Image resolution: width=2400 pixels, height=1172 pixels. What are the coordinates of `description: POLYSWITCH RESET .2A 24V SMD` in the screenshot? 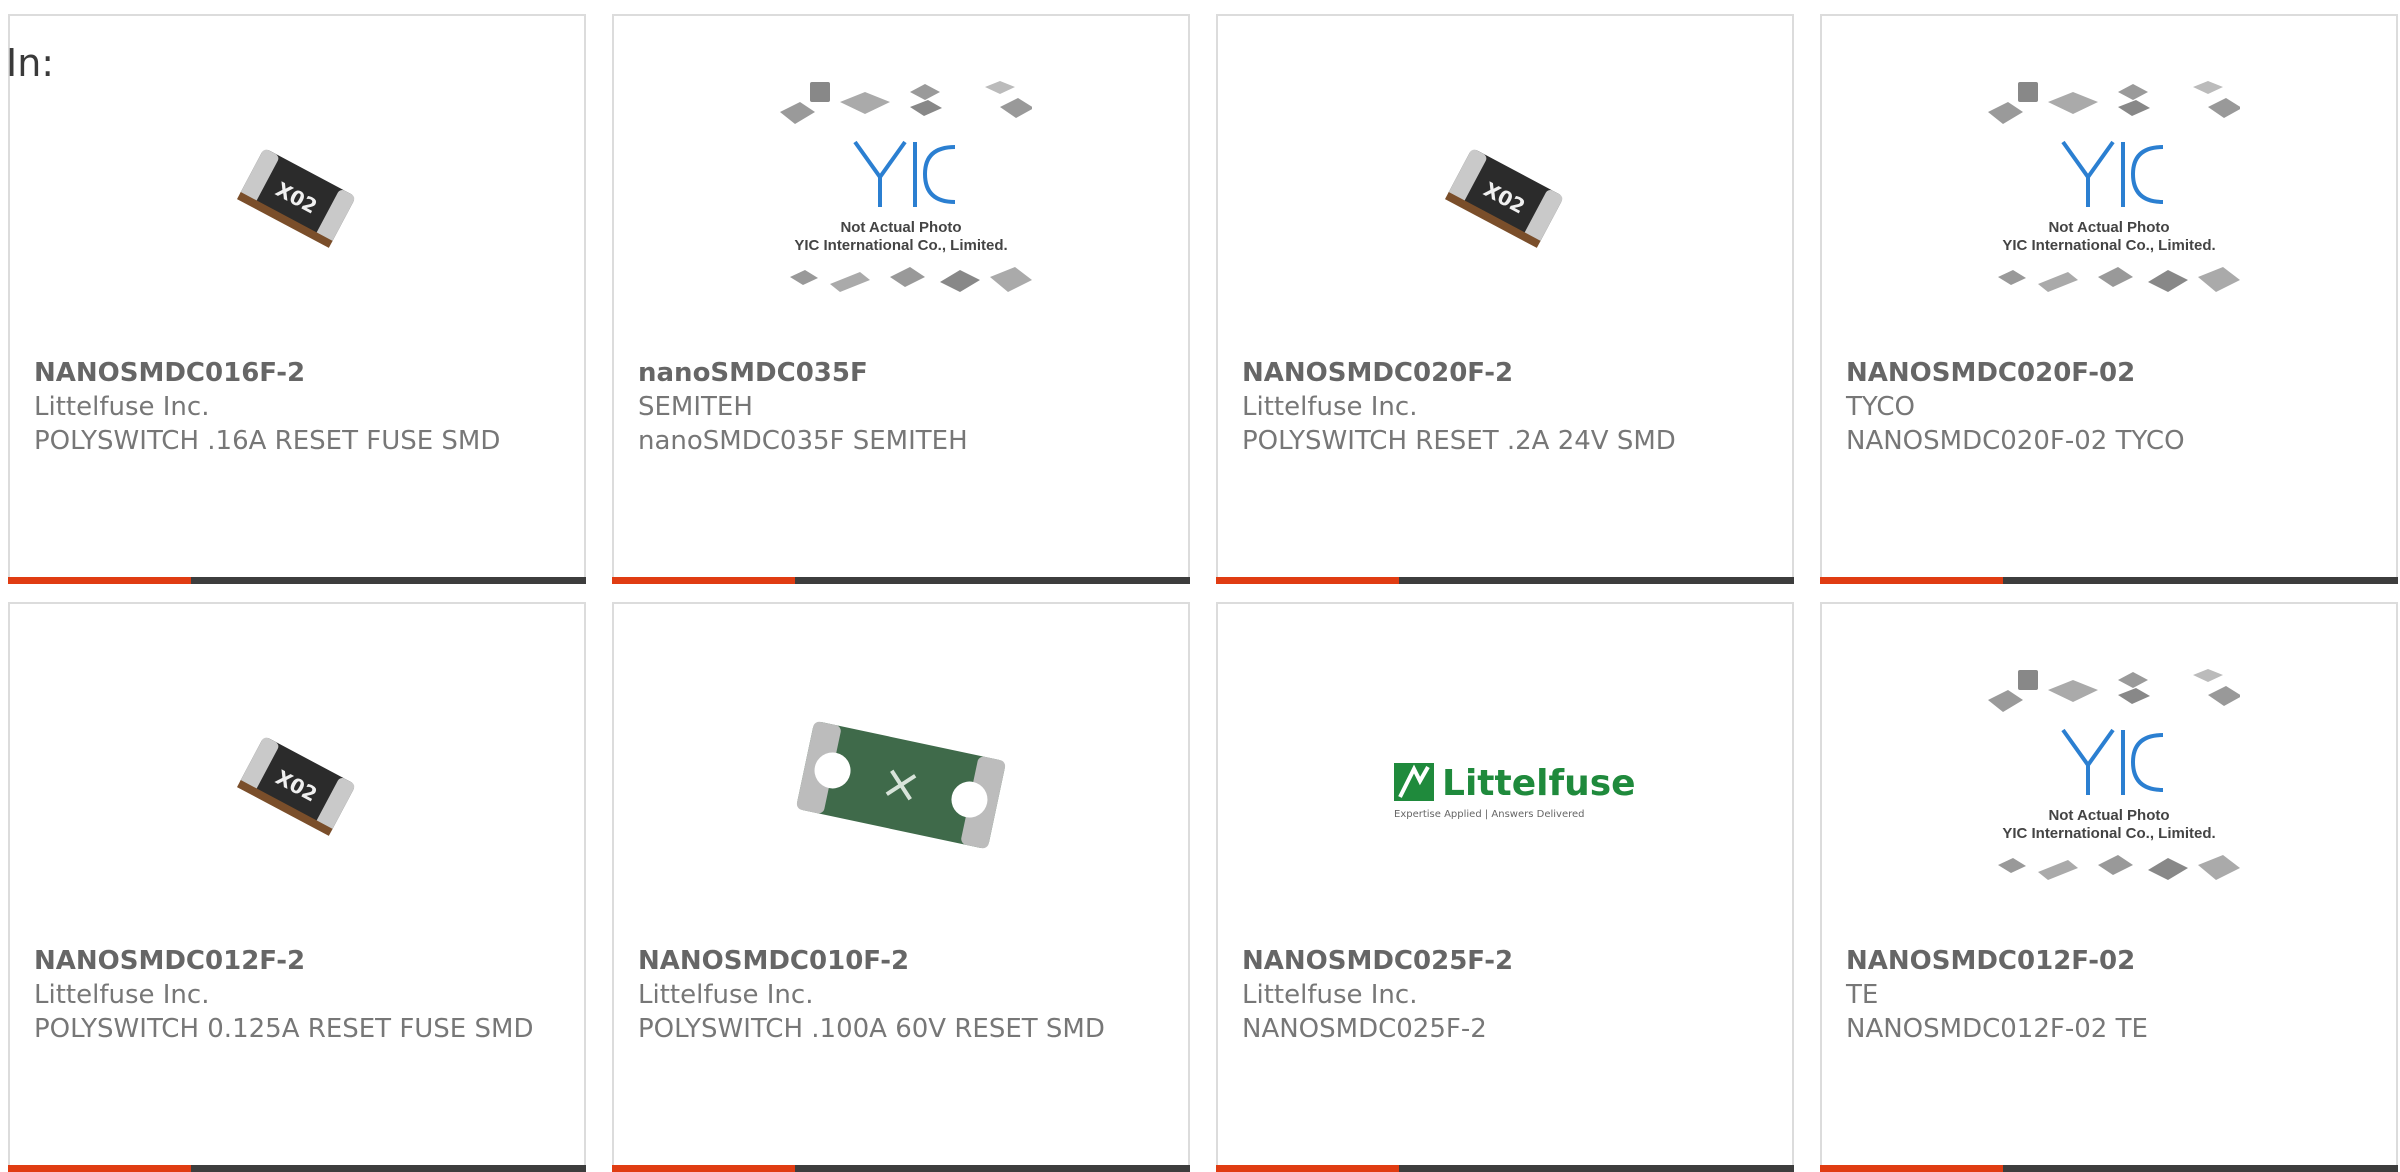 It's located at (1459, 441).